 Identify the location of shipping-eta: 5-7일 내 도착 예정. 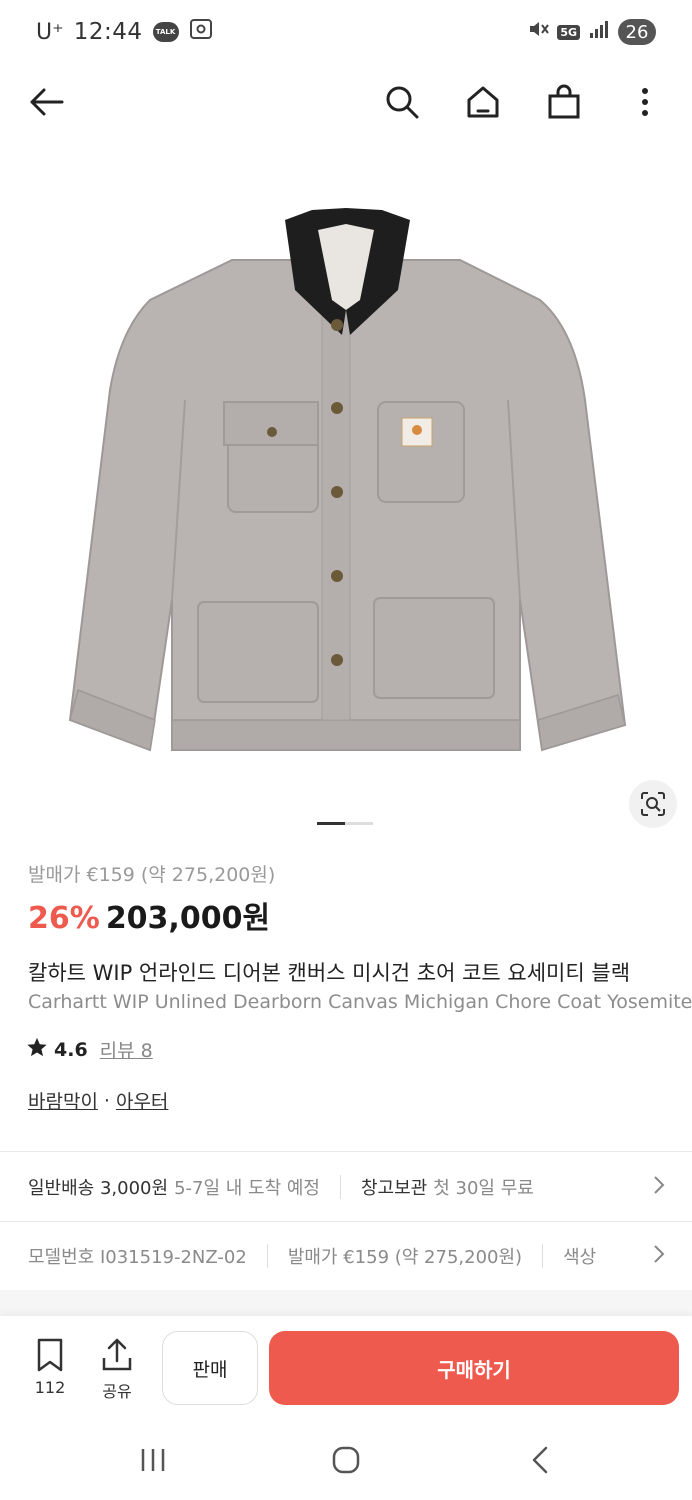
(247, 1188).